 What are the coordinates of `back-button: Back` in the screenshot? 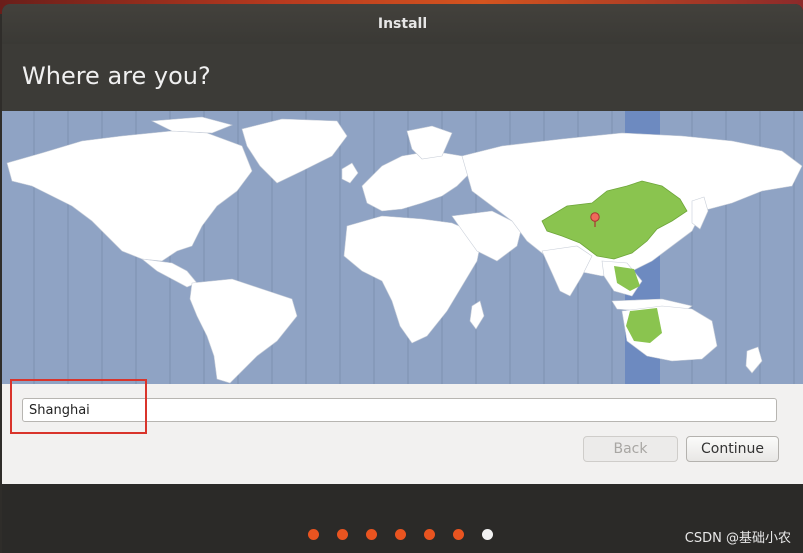 It's located at (630, 449).